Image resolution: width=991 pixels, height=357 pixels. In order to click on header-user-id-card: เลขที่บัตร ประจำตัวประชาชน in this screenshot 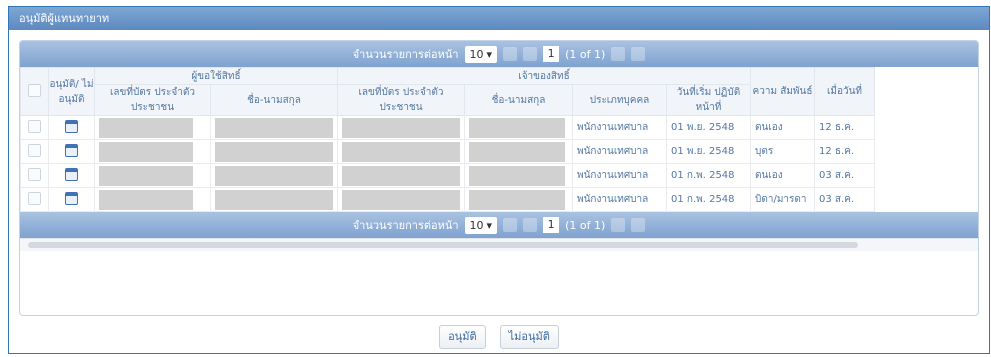, I will do `click(152, 100)`.